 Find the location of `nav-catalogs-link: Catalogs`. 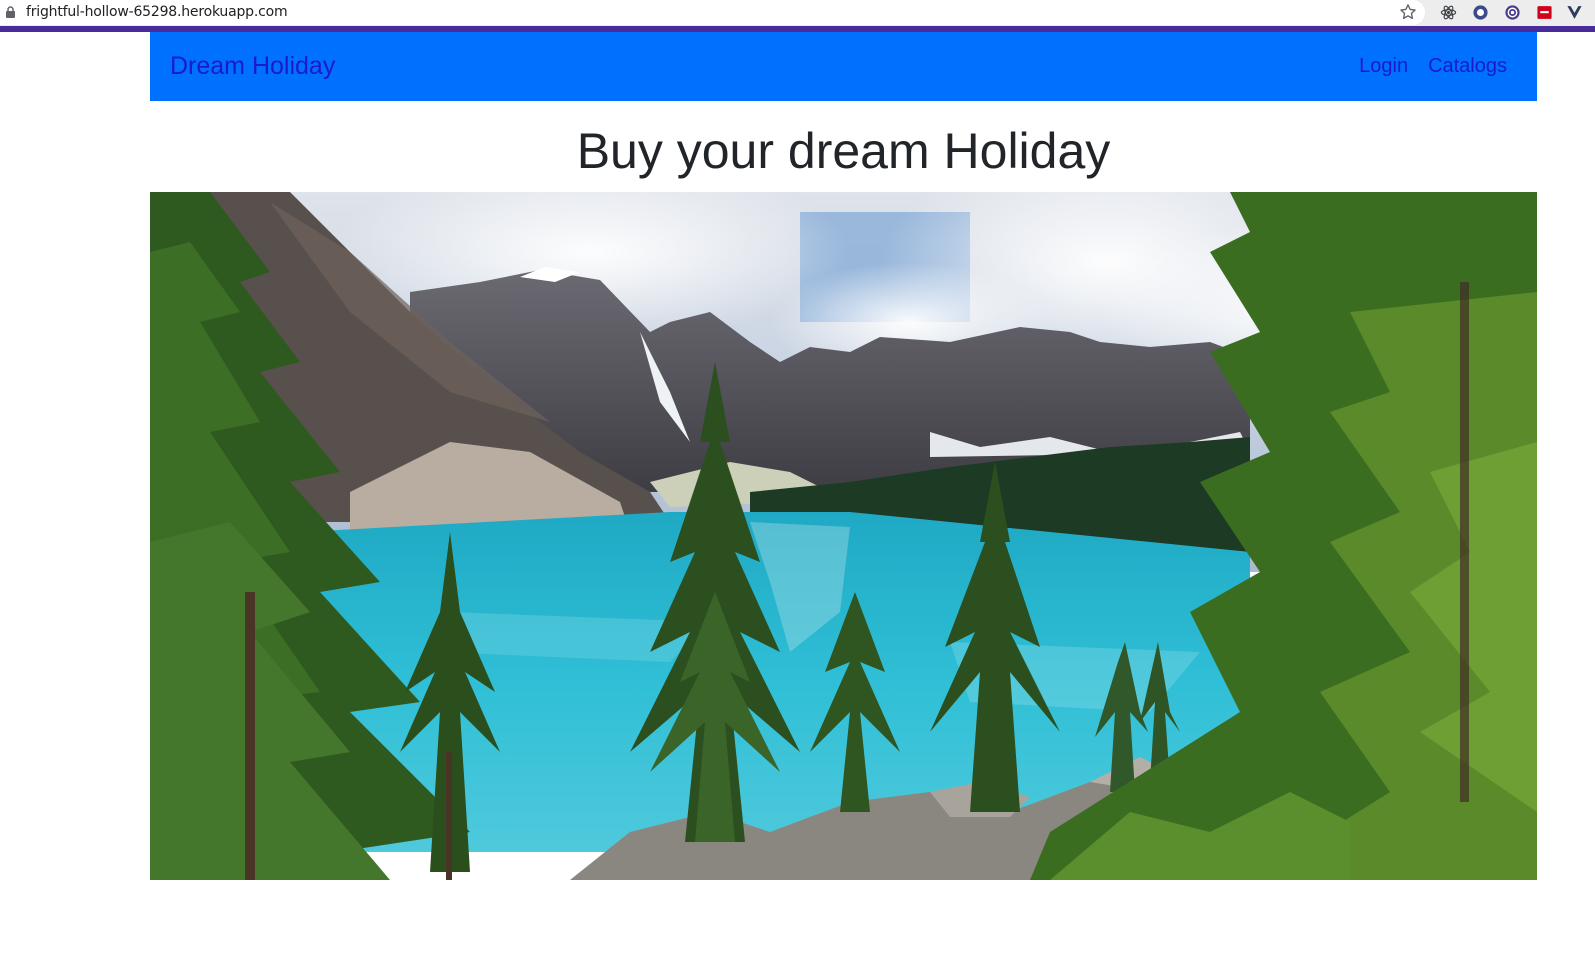

nav-catalogs-link: Catalogs is located at coordinates (1467, 66).